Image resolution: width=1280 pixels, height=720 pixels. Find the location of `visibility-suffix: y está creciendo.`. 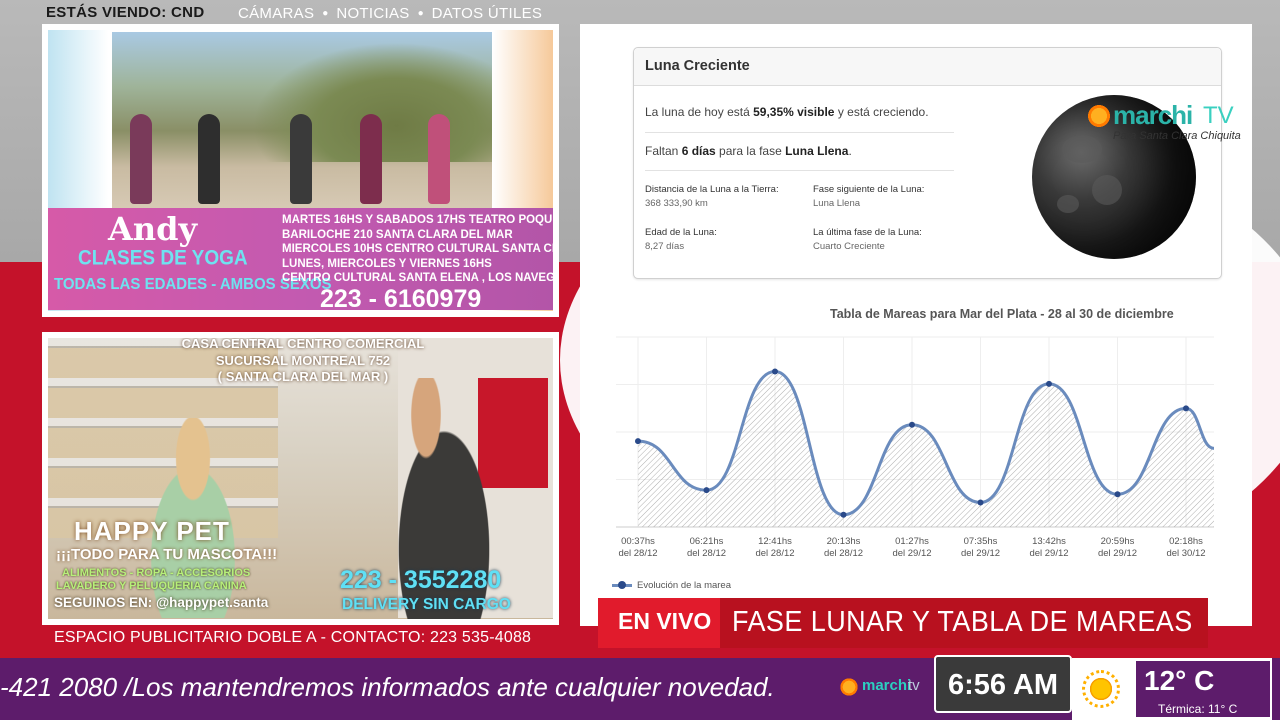

visibility-suffix: y está creciendo. is located at coordinates (881, 112).